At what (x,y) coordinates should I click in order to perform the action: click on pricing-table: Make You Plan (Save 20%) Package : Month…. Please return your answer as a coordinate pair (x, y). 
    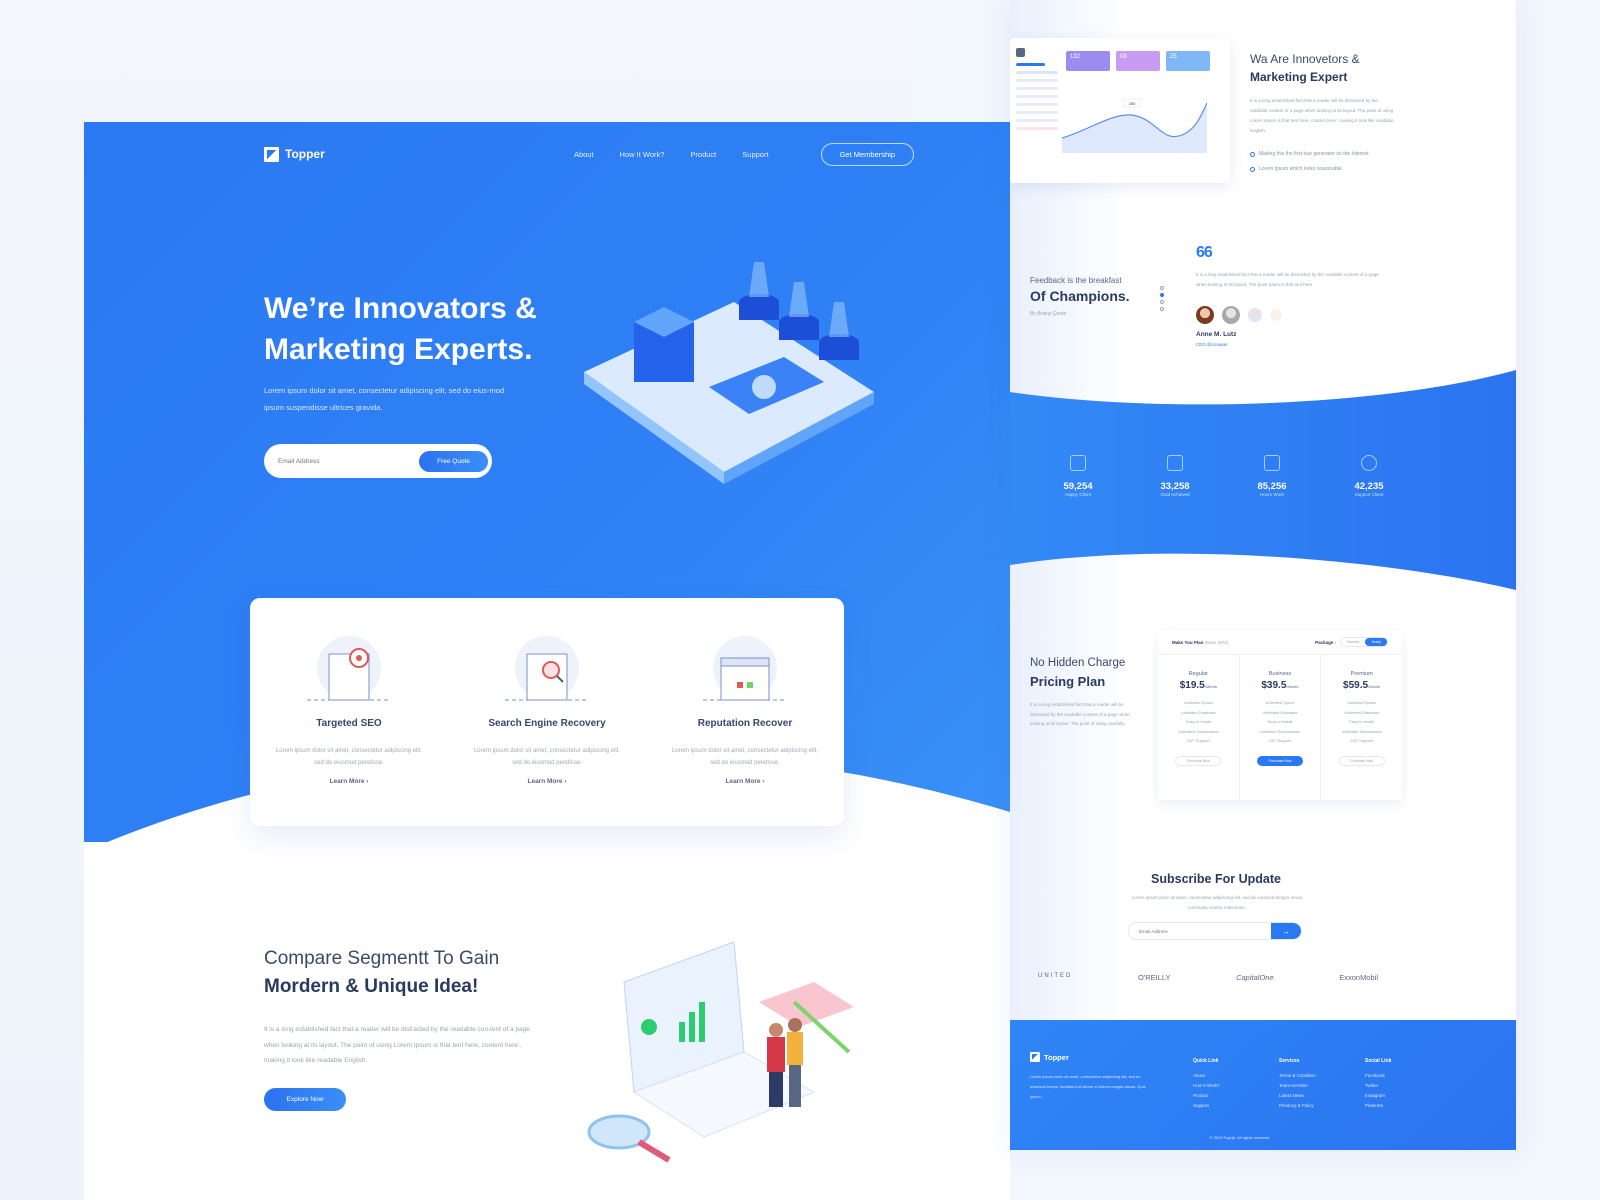
    Looking at the image, I should click on (1280, 715).